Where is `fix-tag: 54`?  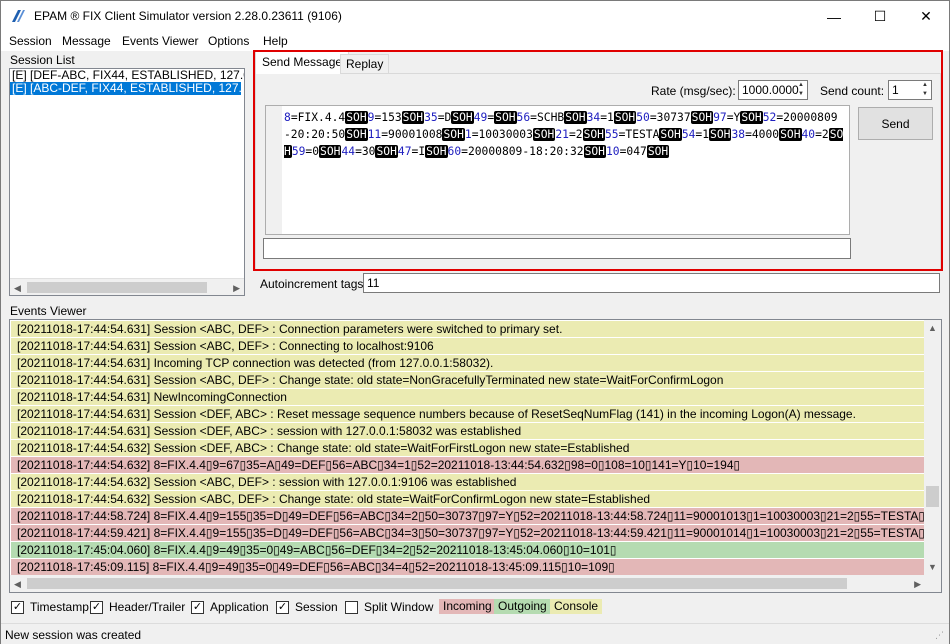 fix-tag: 54 is located at coordinates (688, 134).